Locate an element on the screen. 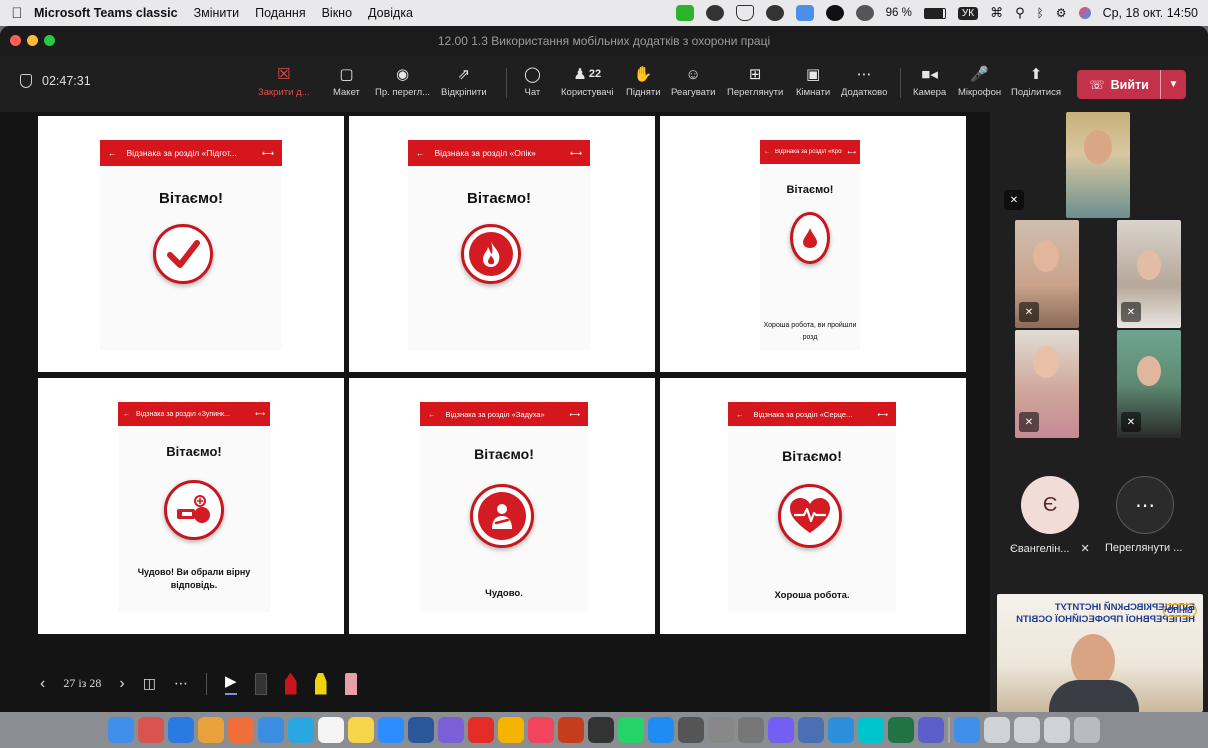  vpn-shield-icon is located at coordinates (744, 13).